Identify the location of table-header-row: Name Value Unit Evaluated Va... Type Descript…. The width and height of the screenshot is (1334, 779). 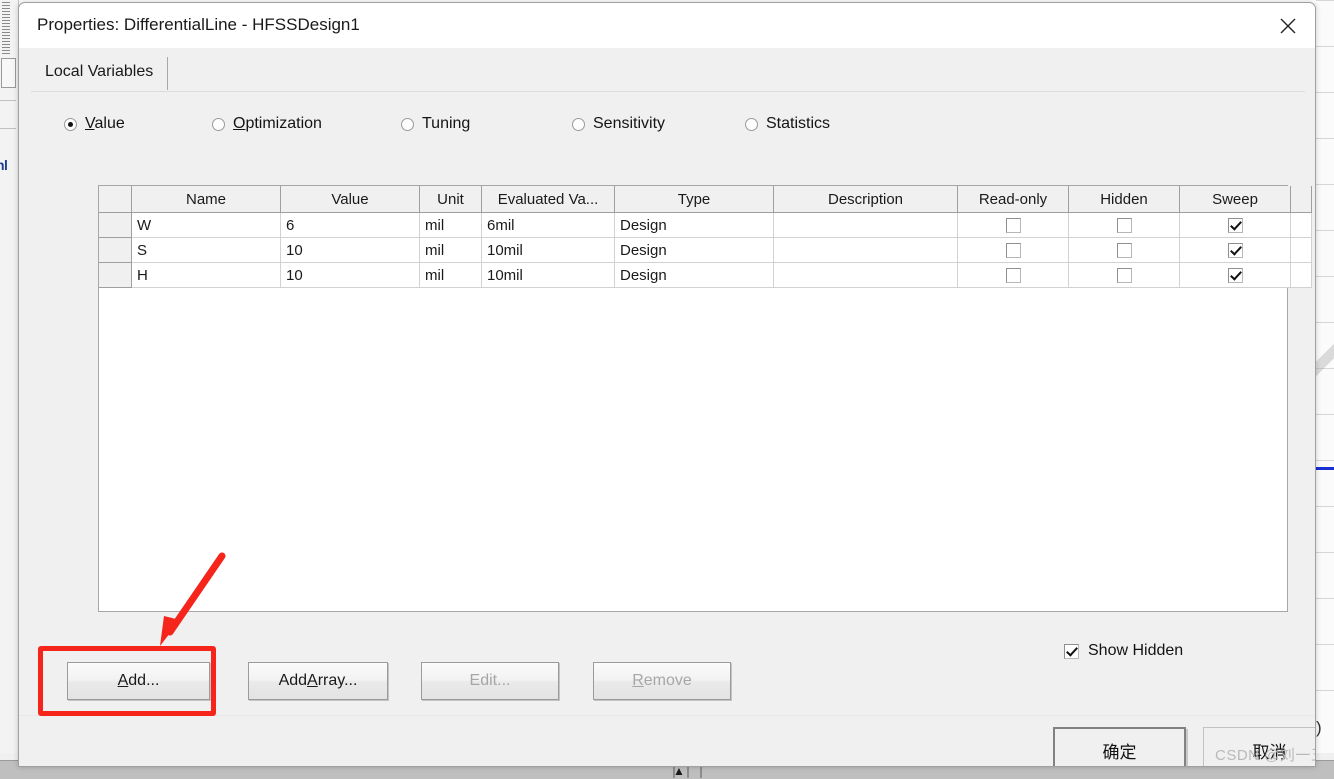
(705, 199).